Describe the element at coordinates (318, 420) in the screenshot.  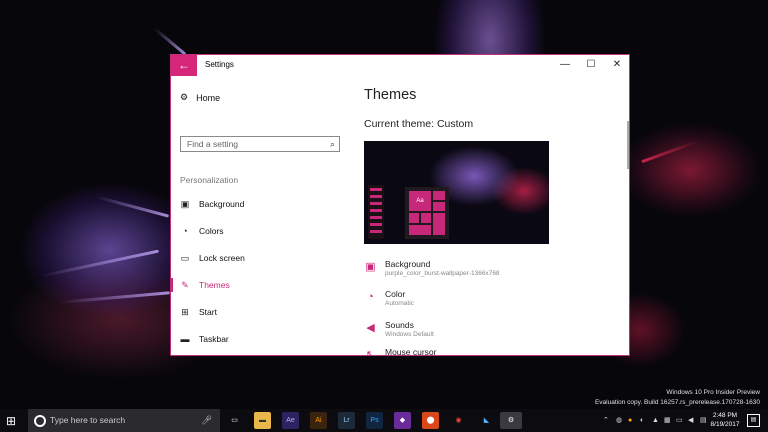
I see `illustrator-icon: Ai` at that location.